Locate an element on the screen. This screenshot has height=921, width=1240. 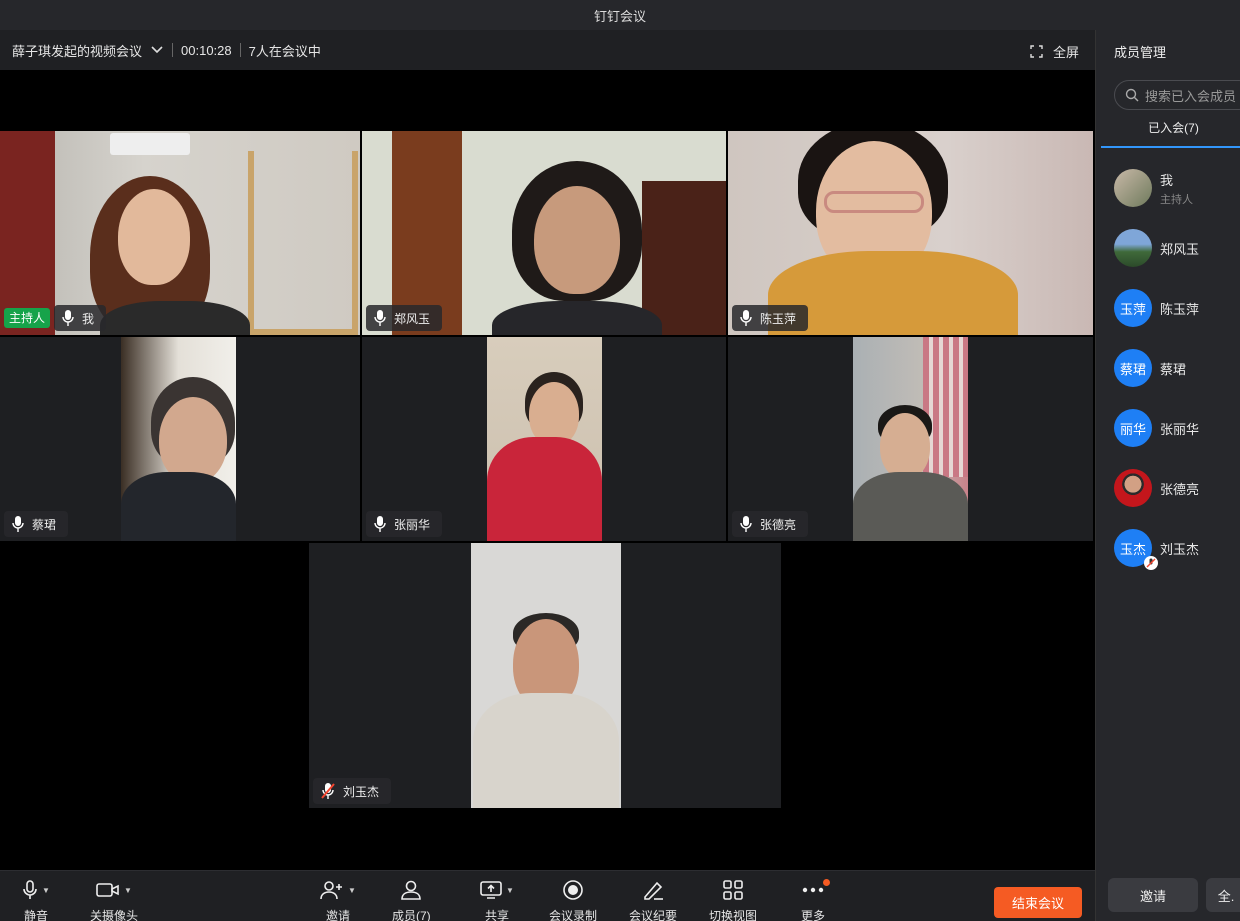
video-tile: 蔡珺 is located at coordinates (180, 439).